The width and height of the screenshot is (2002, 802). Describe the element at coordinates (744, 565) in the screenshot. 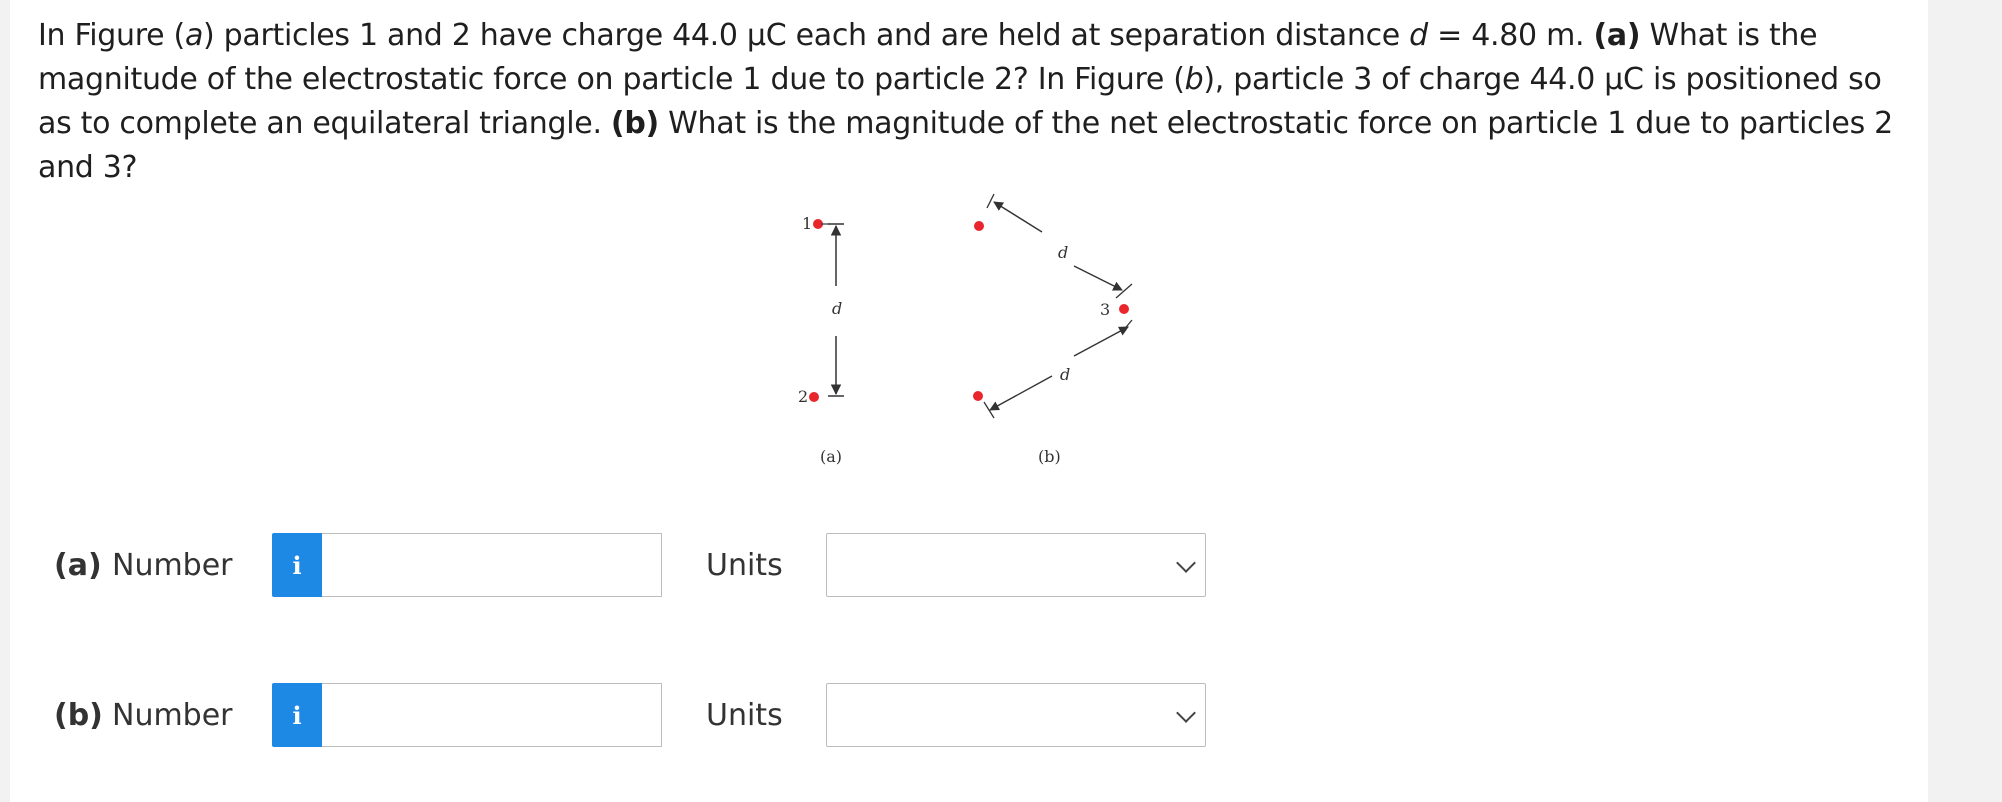

I see `units-label-a: Units` at that location.